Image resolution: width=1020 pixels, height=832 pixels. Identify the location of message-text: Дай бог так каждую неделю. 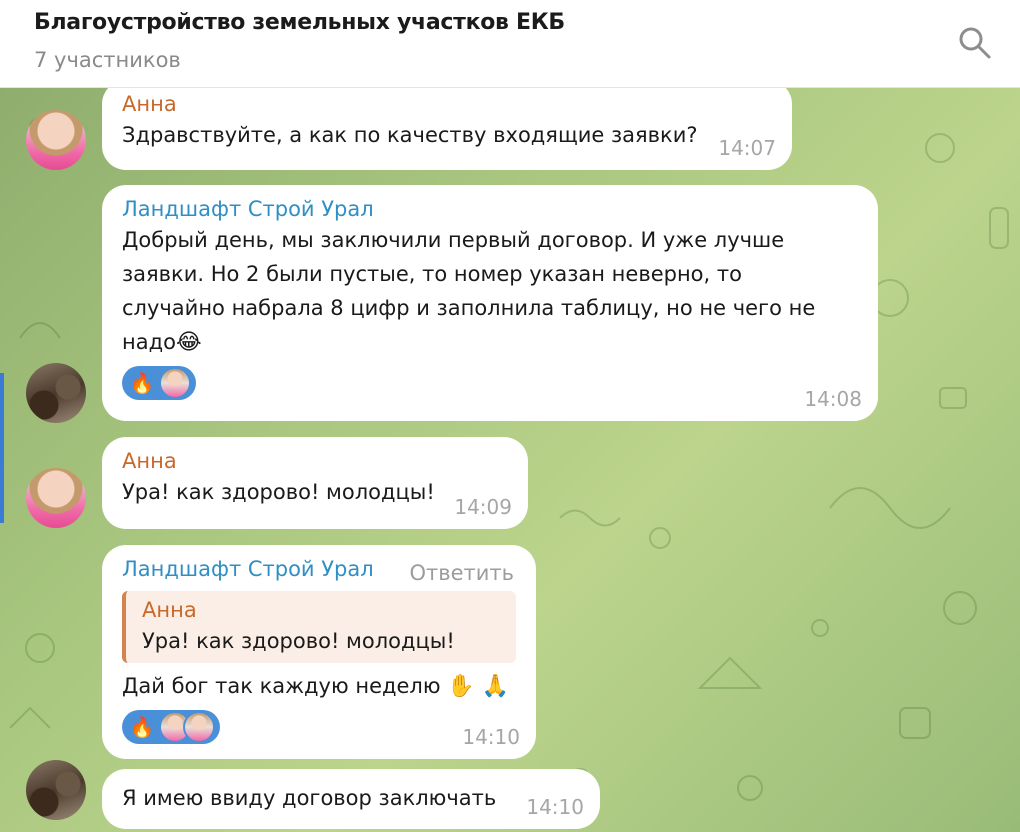
(281, 686).